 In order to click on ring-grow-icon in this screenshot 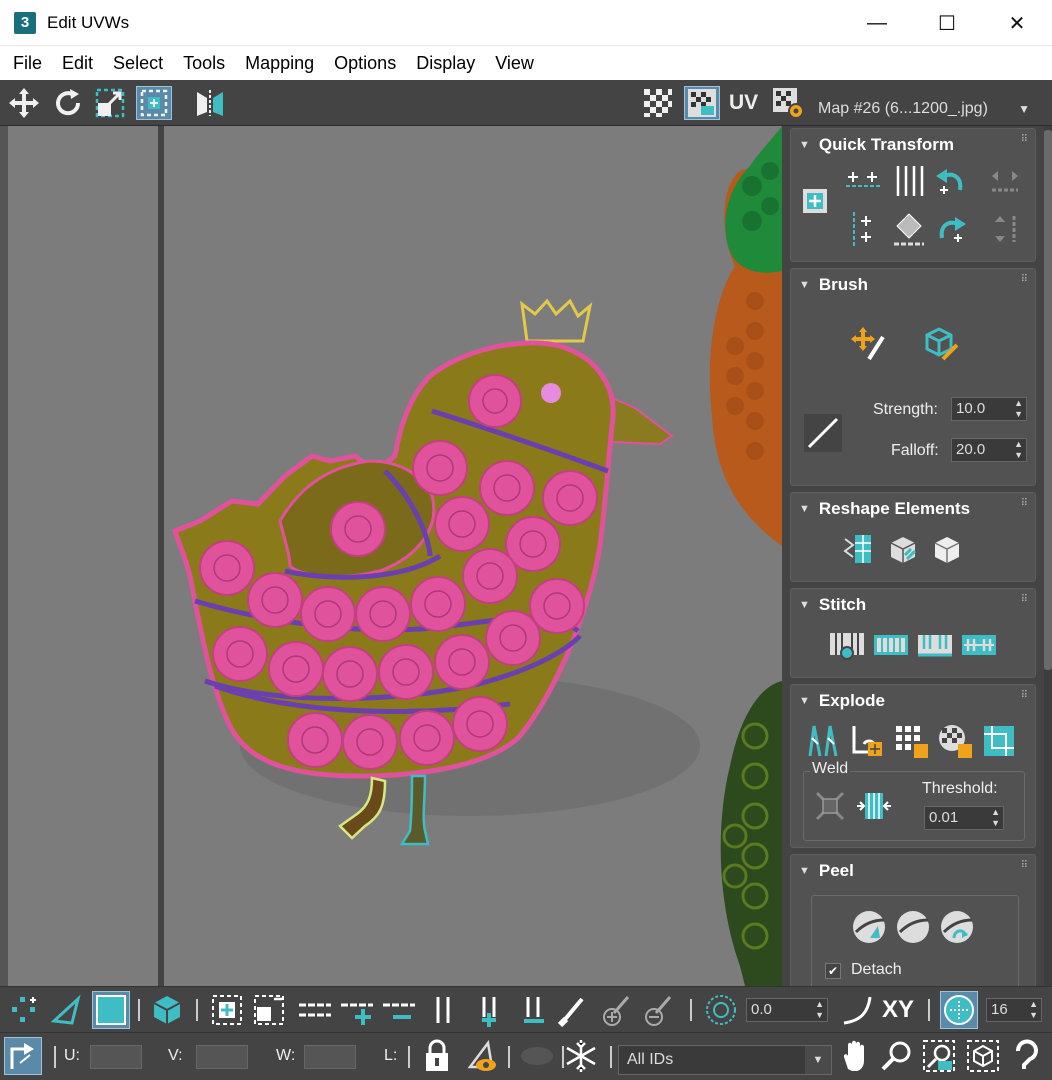, I will do `click(489, 1010)`.